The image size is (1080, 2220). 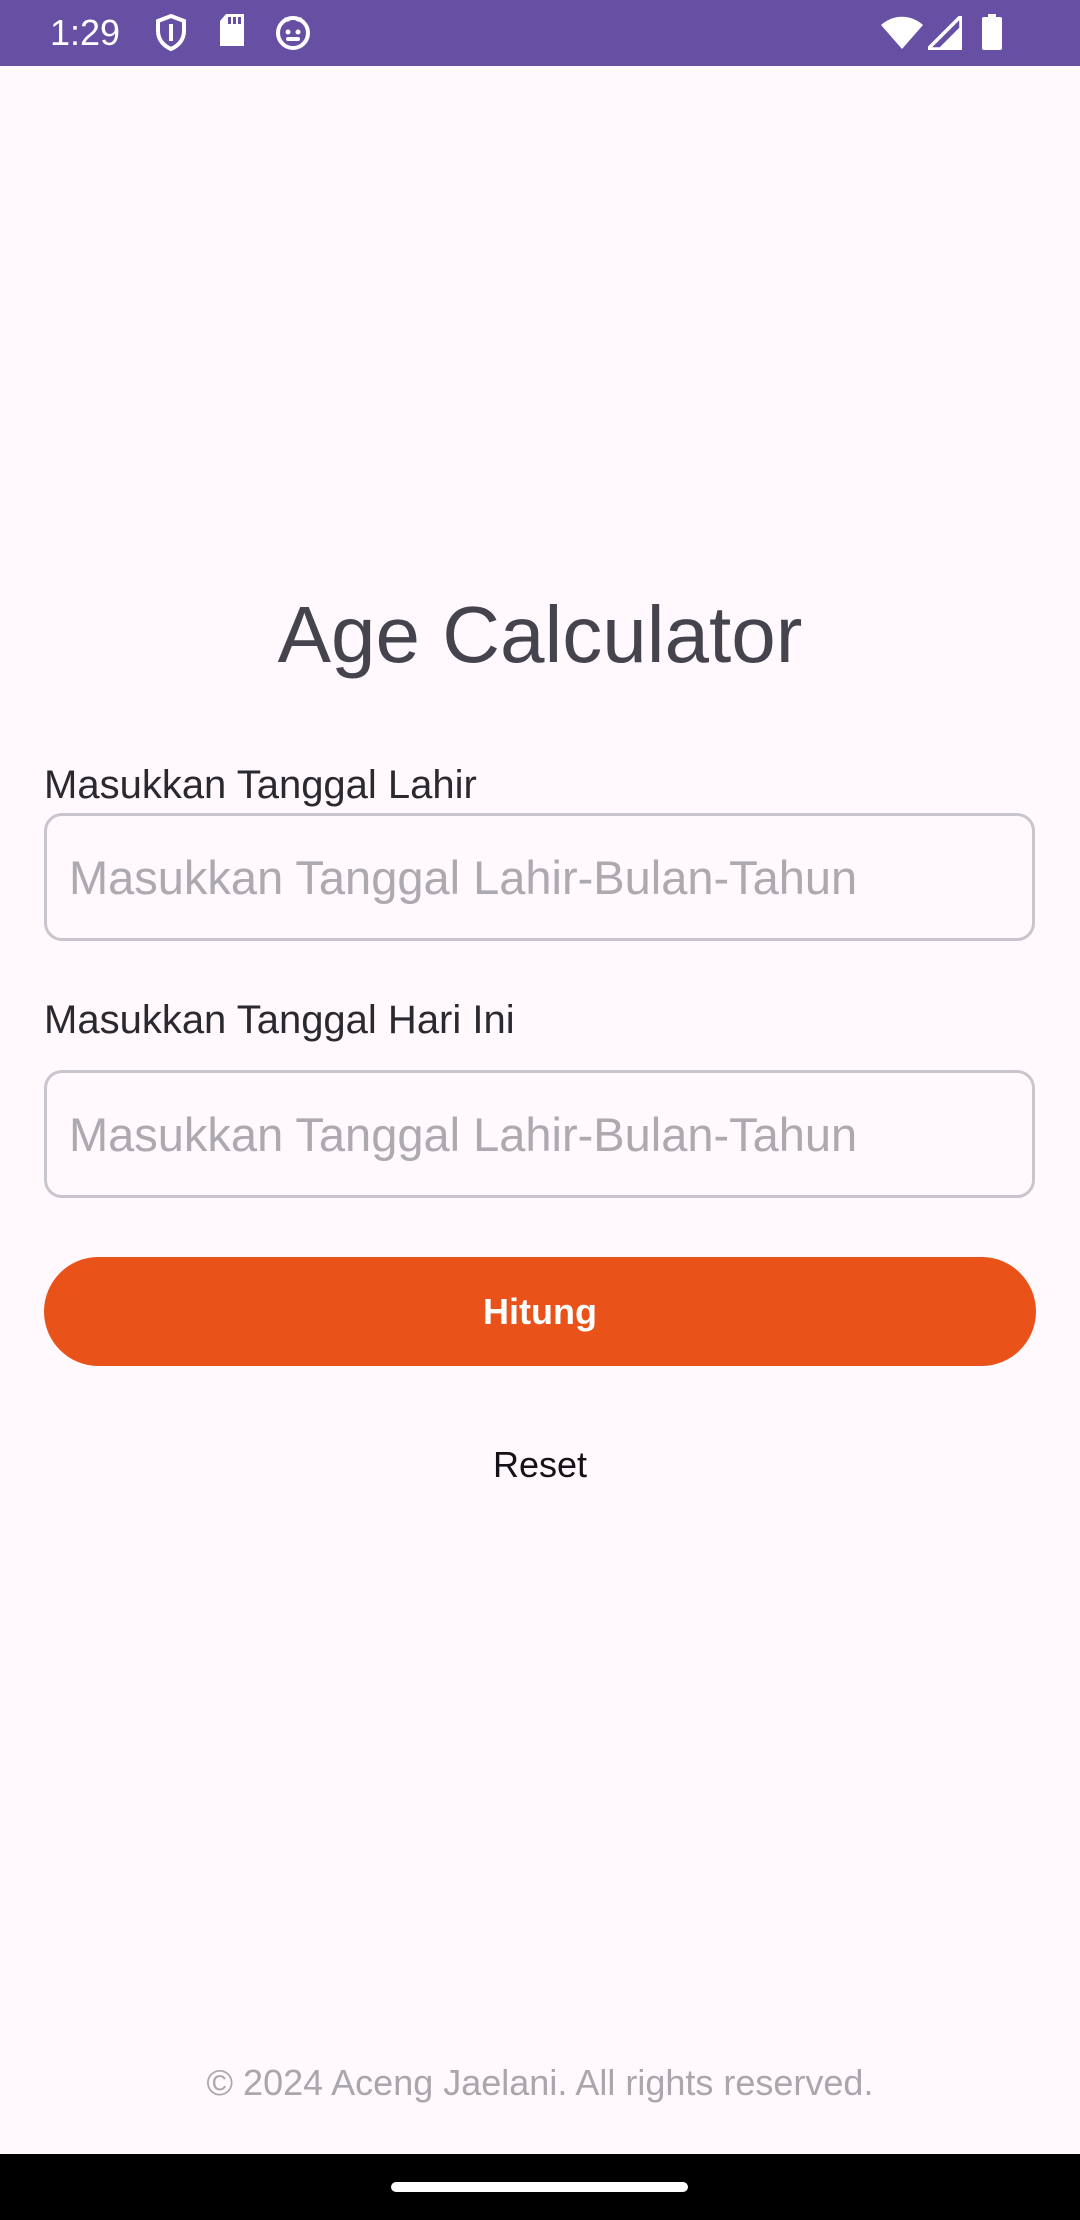 I want to click on cellular-signal-icon, so click(x=945, y=33).